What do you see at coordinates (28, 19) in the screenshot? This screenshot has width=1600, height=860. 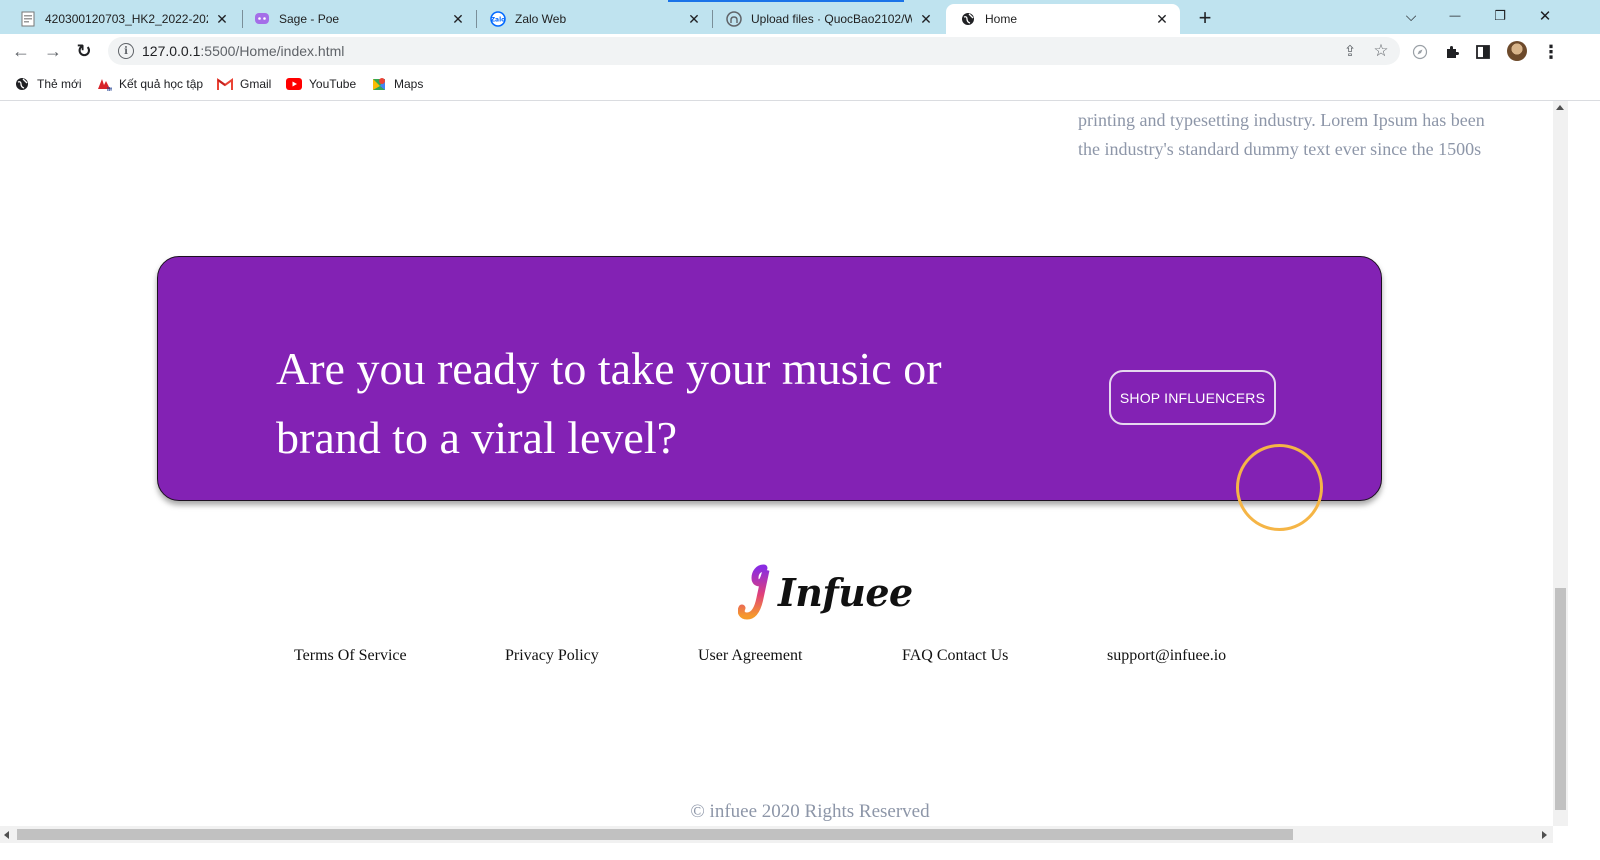 I see `document-icon` at bounding box center [28, 19].